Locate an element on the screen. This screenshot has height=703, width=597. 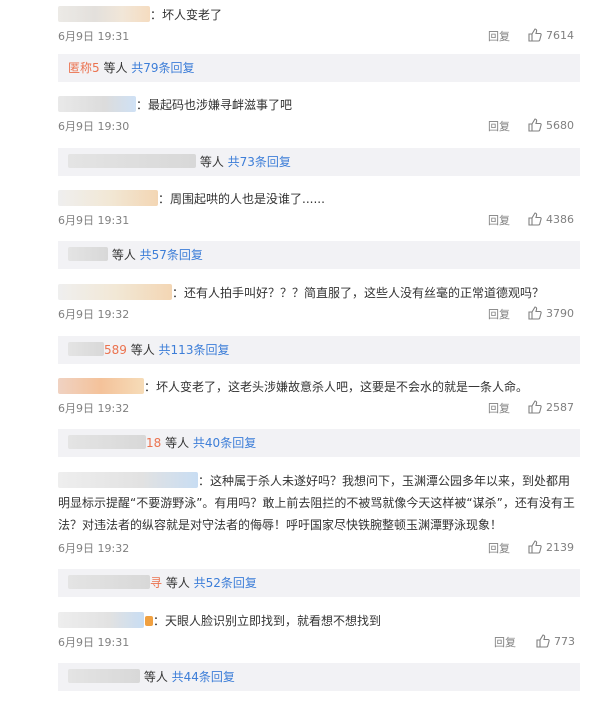
comment-text: ：最起码也涉嫌寻衅滋事了吧 is located at coordinates (319, 105).